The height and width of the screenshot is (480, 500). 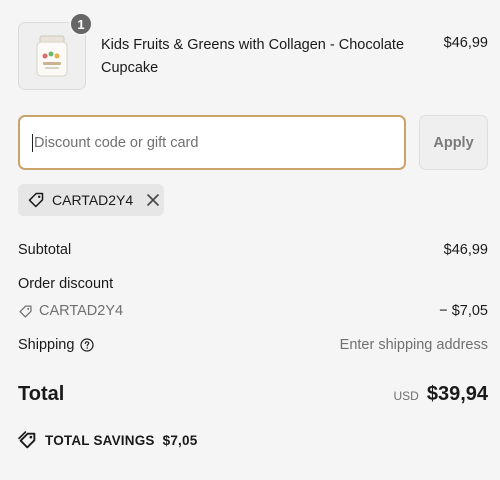 I want to click on currency-code: USD, so click(x=406, y=396).